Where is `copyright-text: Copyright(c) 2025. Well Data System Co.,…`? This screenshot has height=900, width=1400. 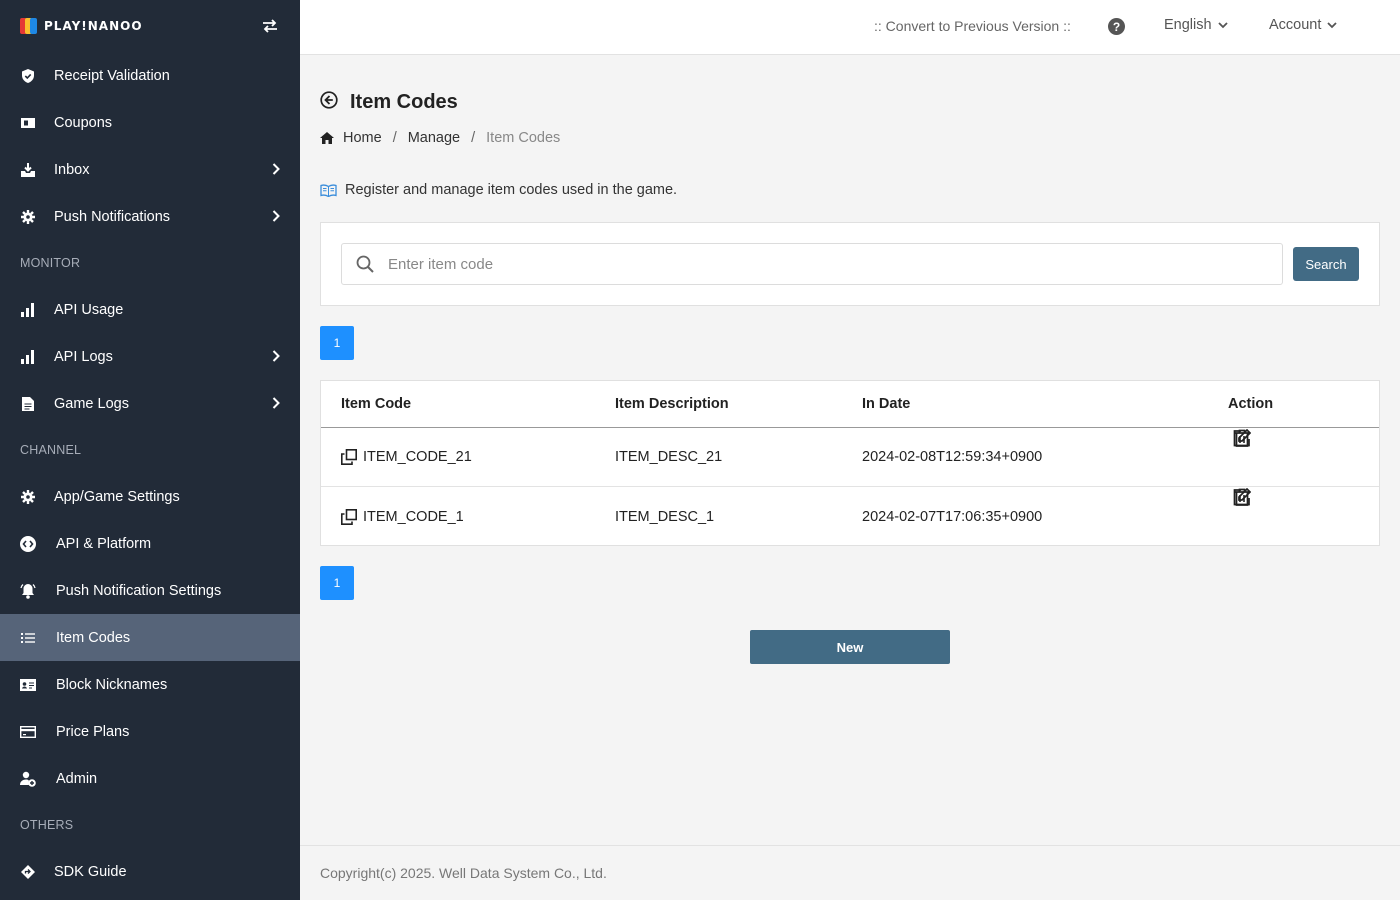
copyright-text: Copyright(c) 2025. Well Data System Co.,… is located at coordinates (463, 873).